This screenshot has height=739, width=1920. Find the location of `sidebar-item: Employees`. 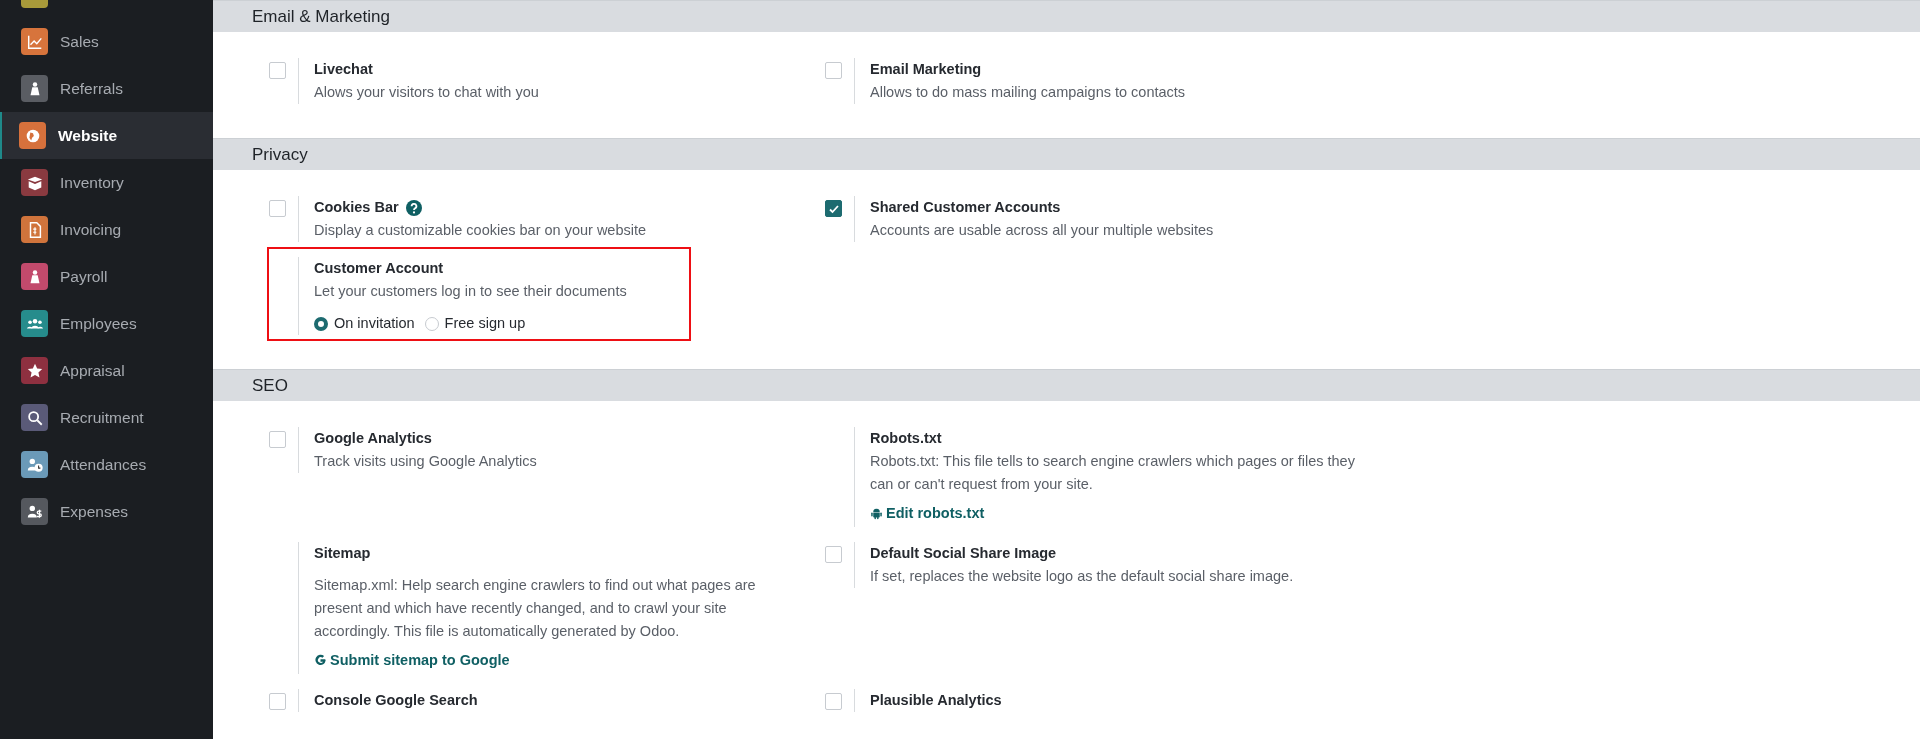

sidebar-item: Employees is located at coordinates (106, 323).